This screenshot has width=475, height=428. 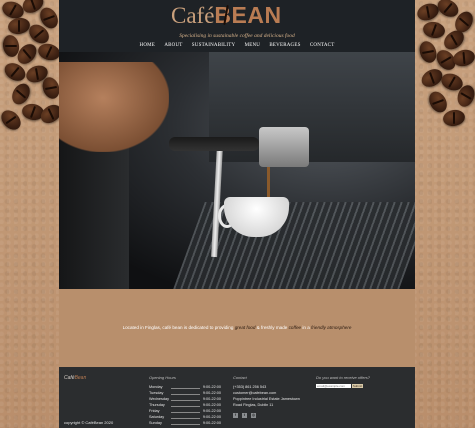 I want to click on intro-highlight-food: great food, so click(x=245, y=327).